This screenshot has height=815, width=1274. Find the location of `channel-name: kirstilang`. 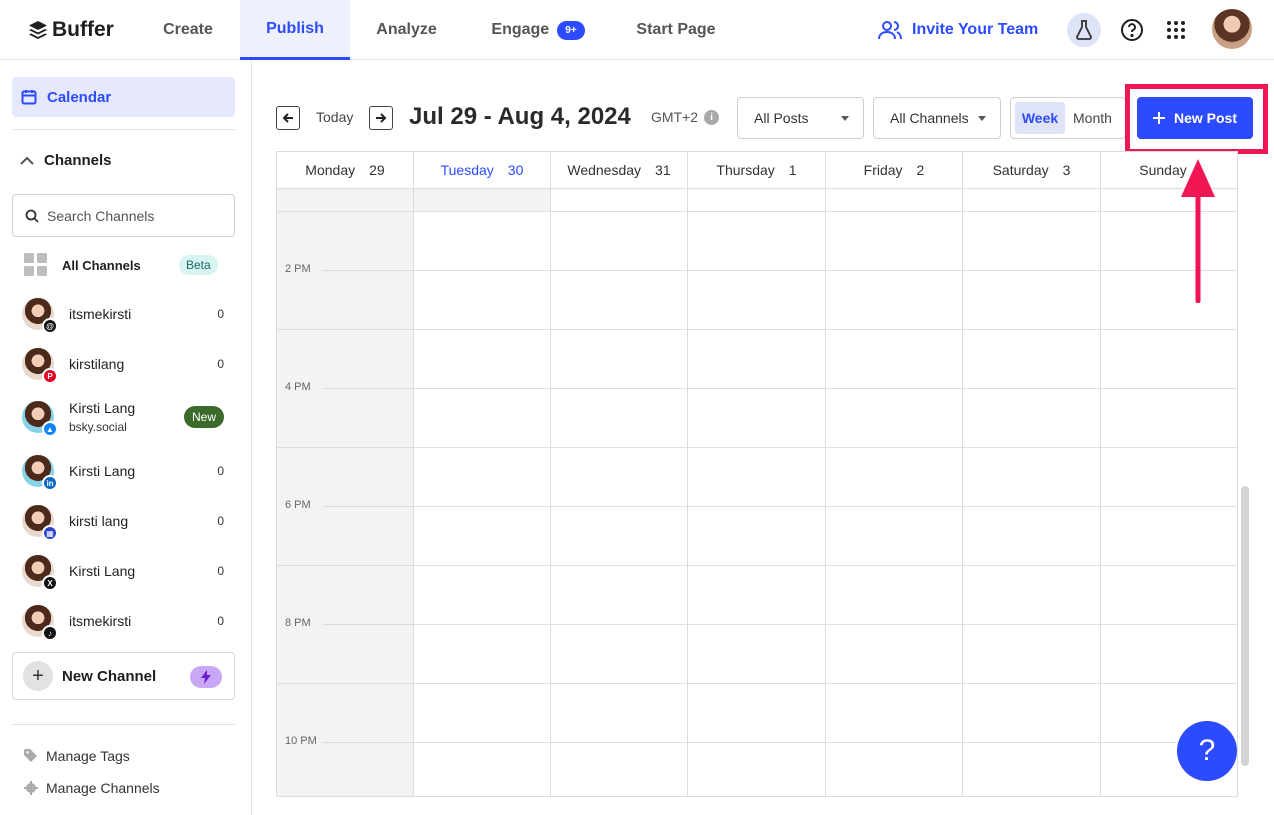

channel-name: kirstilang is located at coordinates (97, 364).